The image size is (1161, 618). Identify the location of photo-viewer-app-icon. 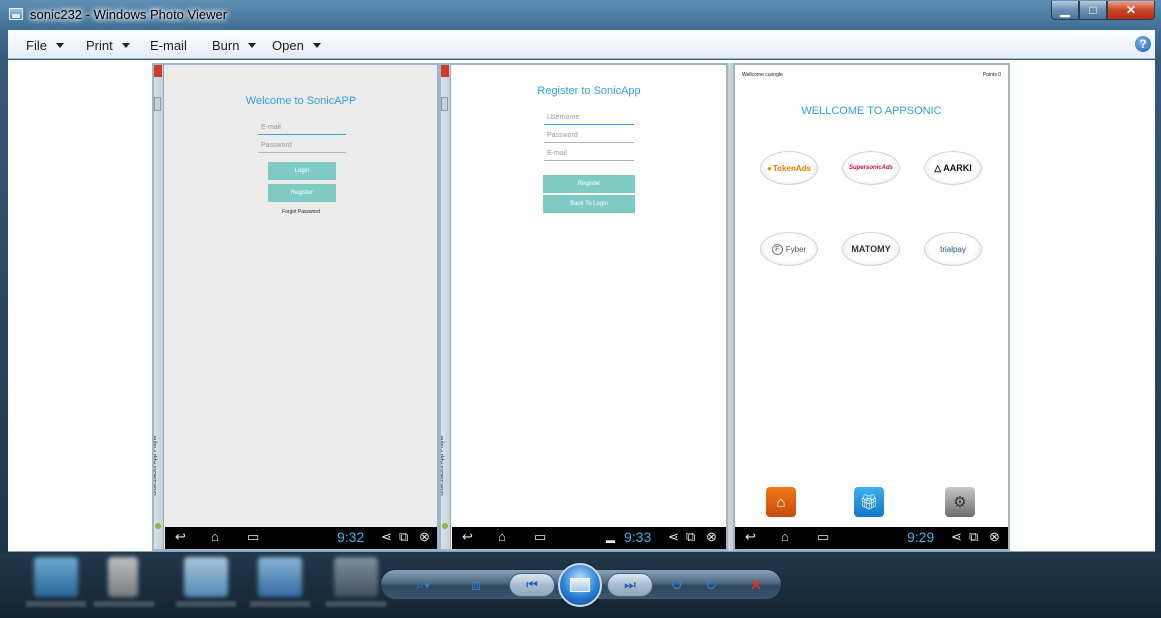
(16, 14).